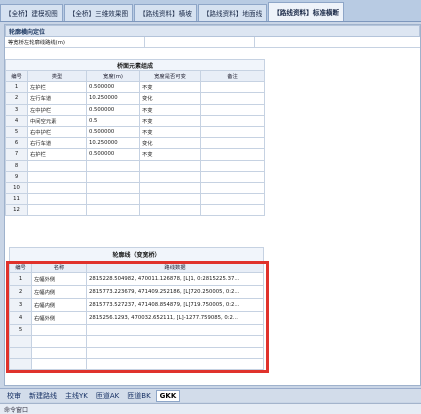  Describe the element at coordinates (14, 396) in the screenshot. I see `tab-review: 校审` at that location.